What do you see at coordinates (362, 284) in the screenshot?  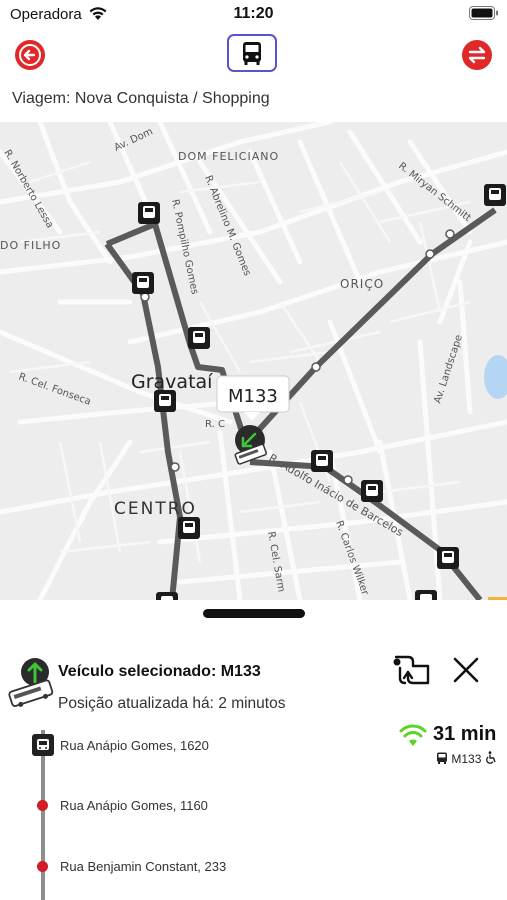 I see `map-label-orico: ORIÇO` at bounding box center [362, 284].